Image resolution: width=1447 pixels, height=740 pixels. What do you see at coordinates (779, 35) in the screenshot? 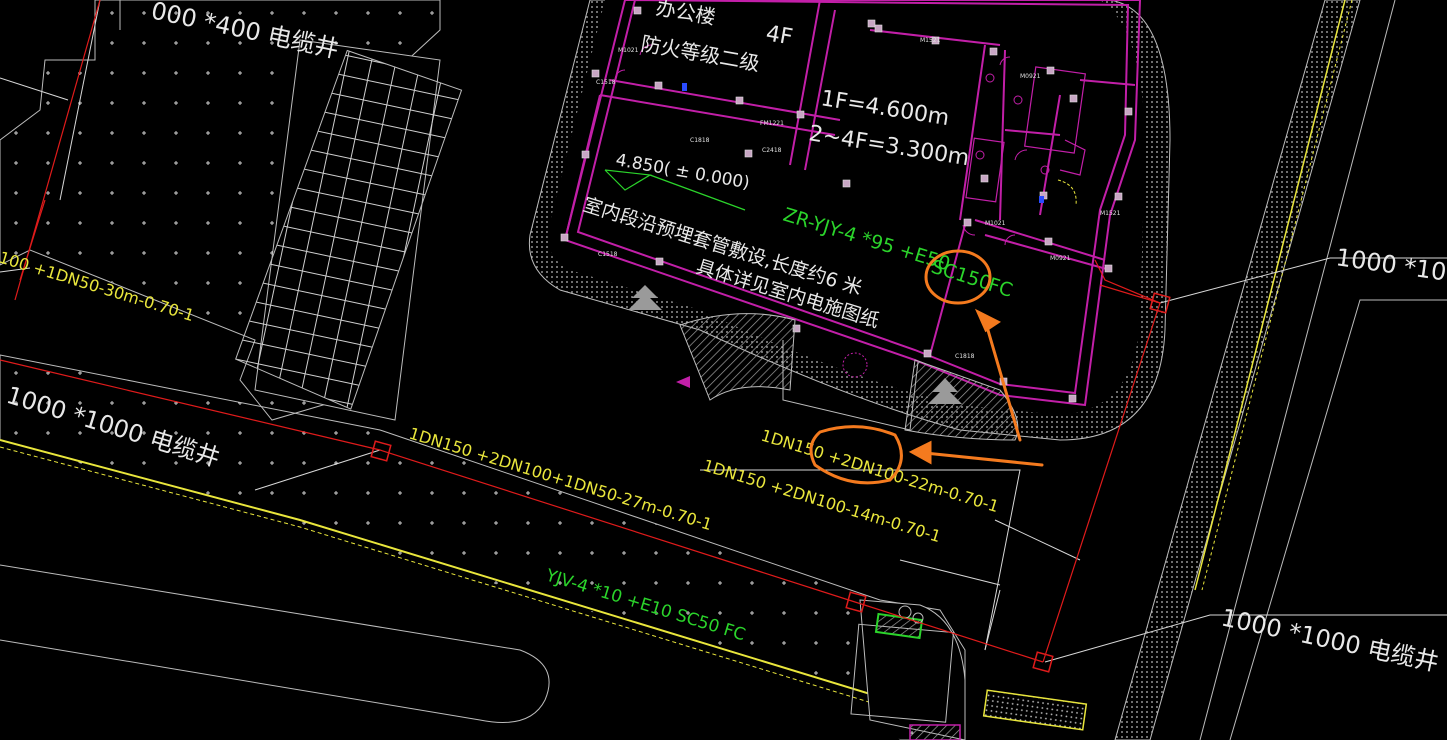
I see `floor-count-label: 4F` at bounding box center [779, 35].